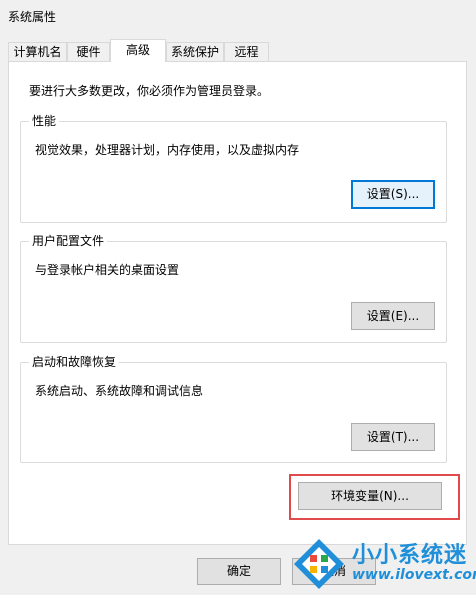  What do you see at coordinates (149, 91) in the screenshot?
I see `admin-note: 要进行大多数更改，你必须作为管理员登录。` at bounding box center [149, 91].